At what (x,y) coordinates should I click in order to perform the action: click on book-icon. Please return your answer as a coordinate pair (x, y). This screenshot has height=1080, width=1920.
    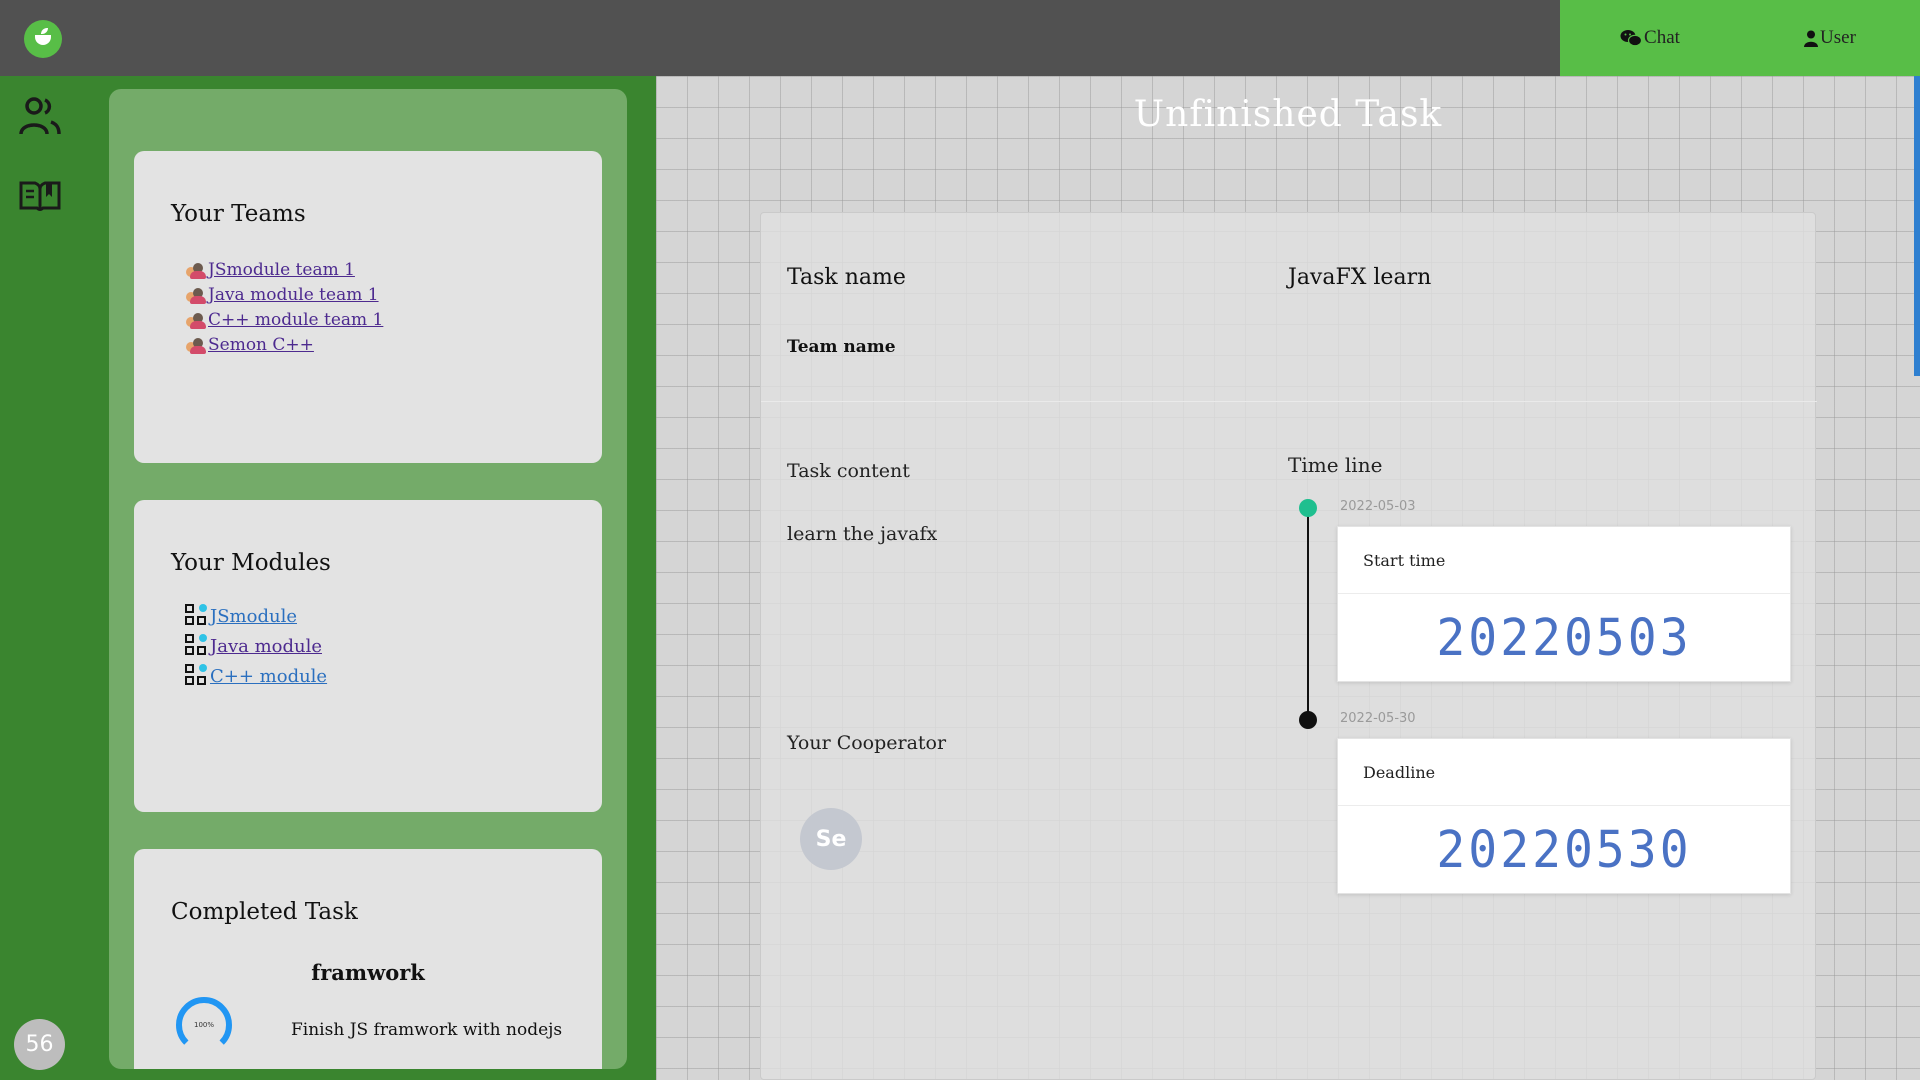
    Looking at the image, I should click on (40, 195).